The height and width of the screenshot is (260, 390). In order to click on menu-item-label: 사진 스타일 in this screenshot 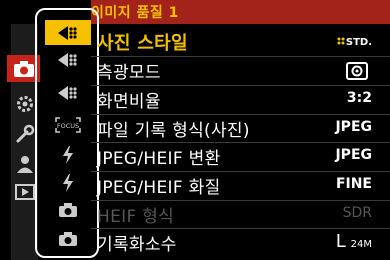, I will do `click(142, 43)`.